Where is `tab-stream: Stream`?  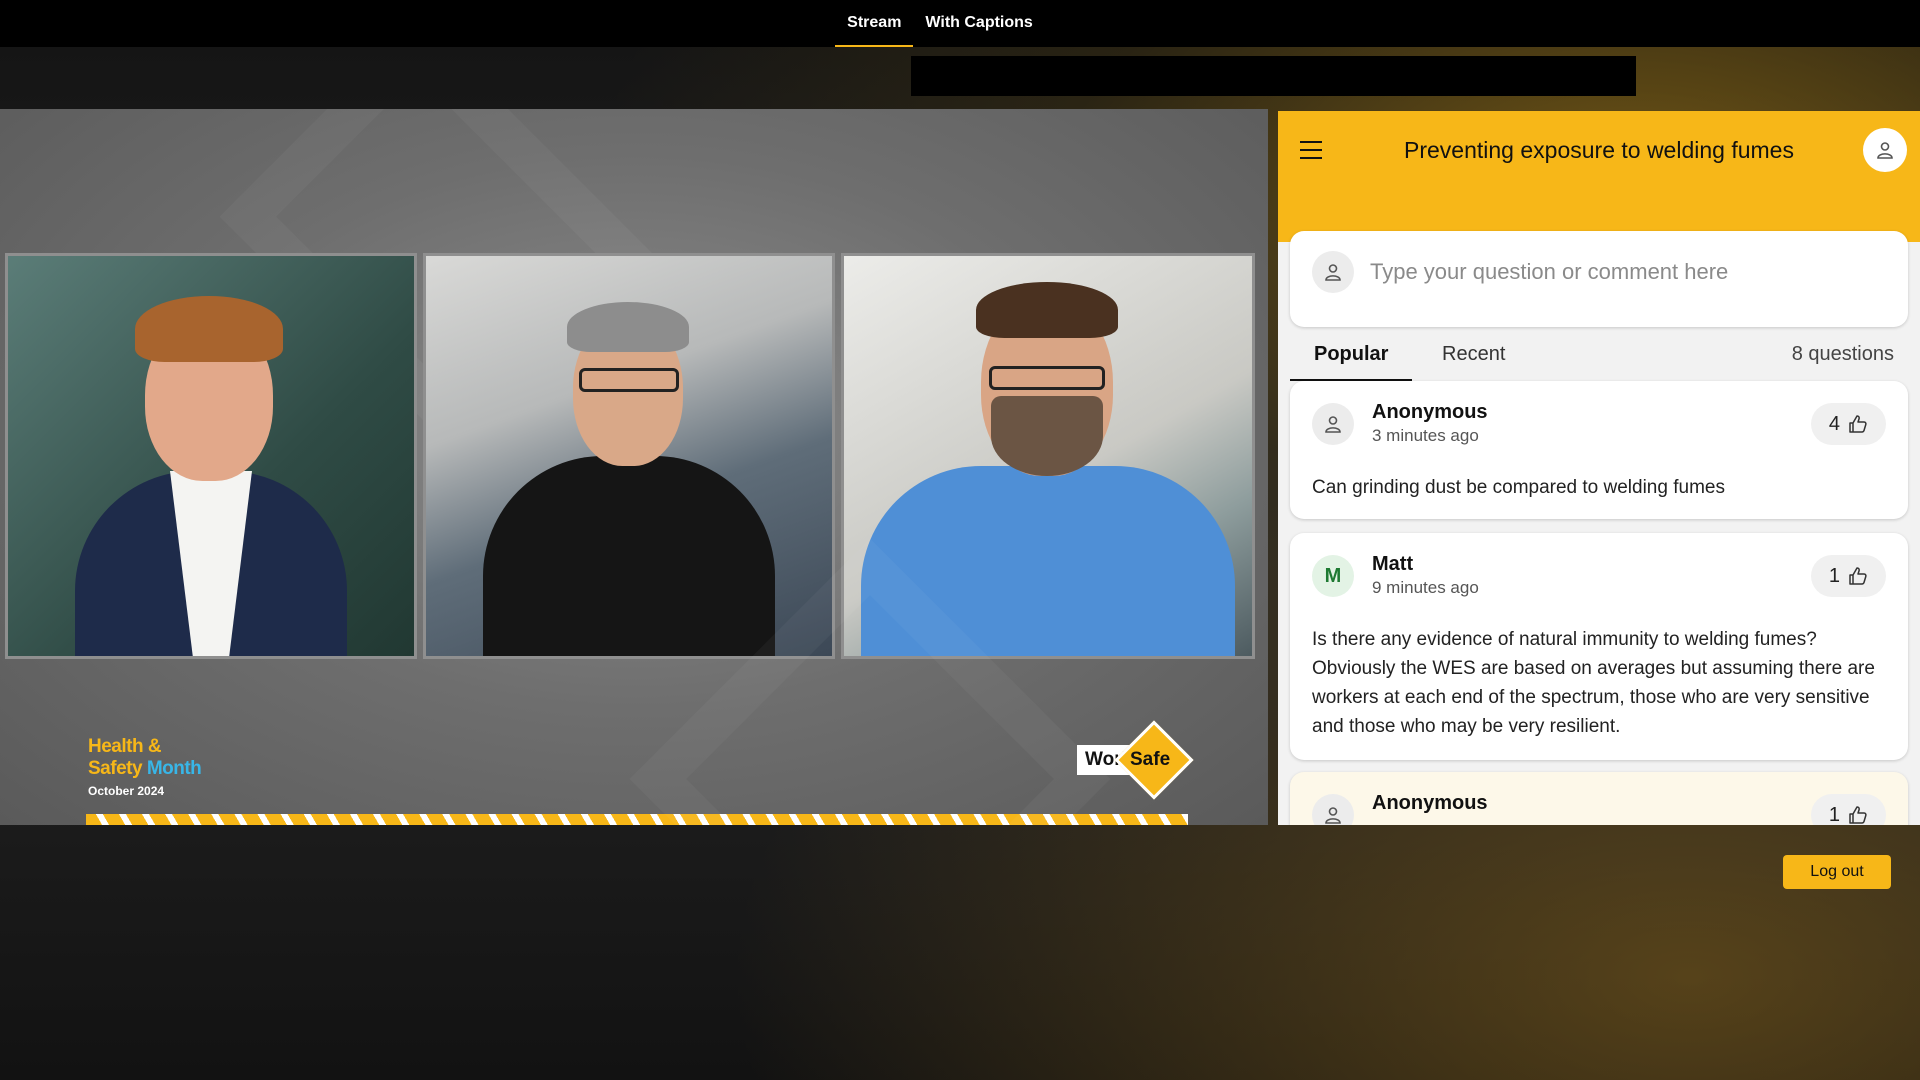 tab-stream: Stream is located at coordinates (874, 23).